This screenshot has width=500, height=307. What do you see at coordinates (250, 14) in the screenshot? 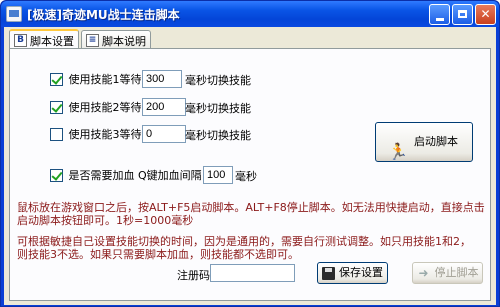
I see `title-bar: [极速]奇迹MU战士连击脚本 ✕` at bounding box center [250, 14].